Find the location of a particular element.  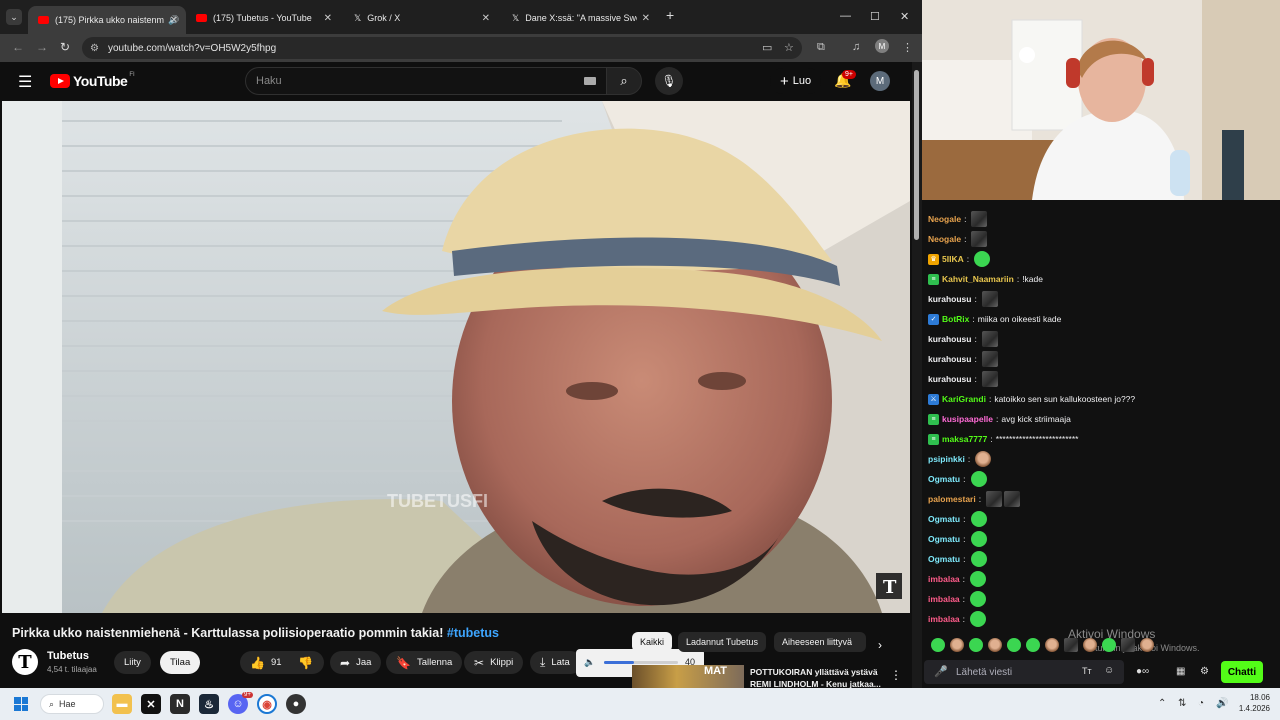

obs-icon: N is located at coordinates (180, 704).